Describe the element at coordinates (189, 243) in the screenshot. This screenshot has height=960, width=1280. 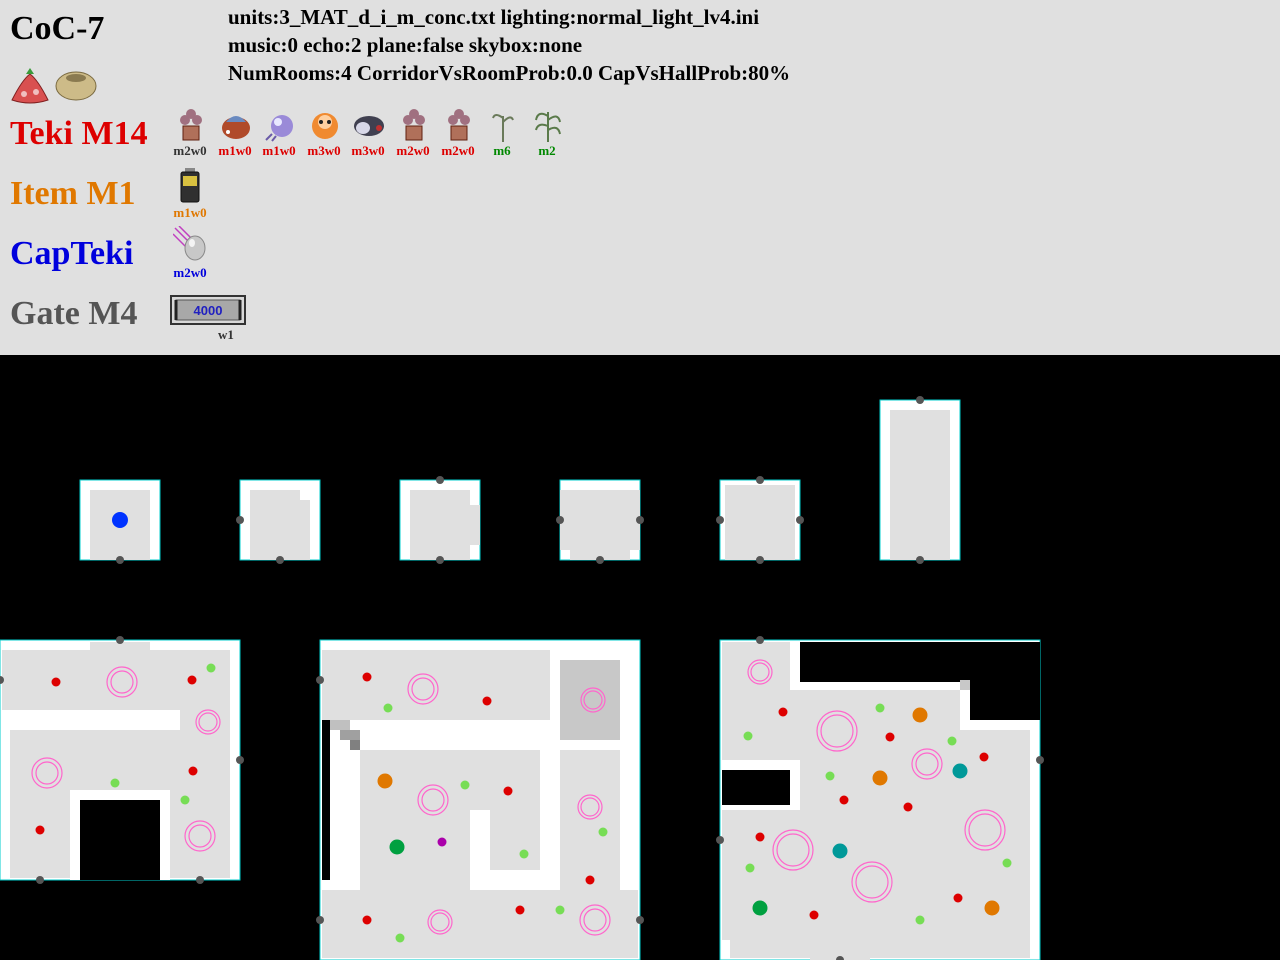
I see `falling-egg-icon` at that location.